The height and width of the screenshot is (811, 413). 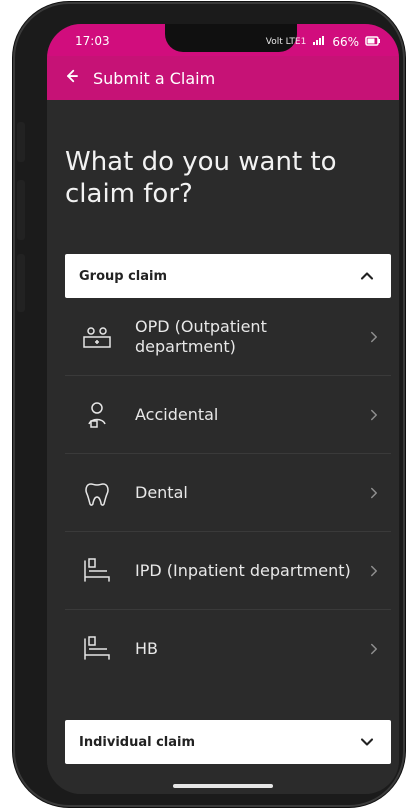 I want to click on list-item: IPD (Inpatient department), so click(x=228, y=571).